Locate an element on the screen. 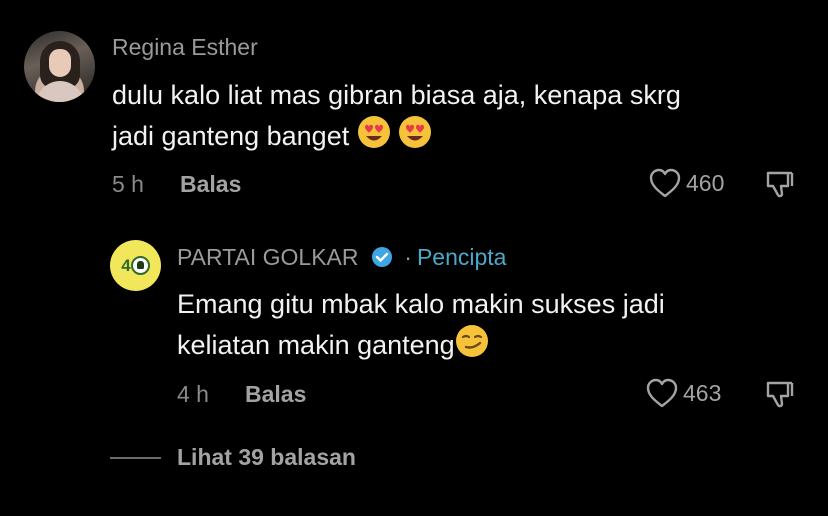  reply-username-row: PARTAI GOLKAR · Pencipta is located at coordinates (341, 257).